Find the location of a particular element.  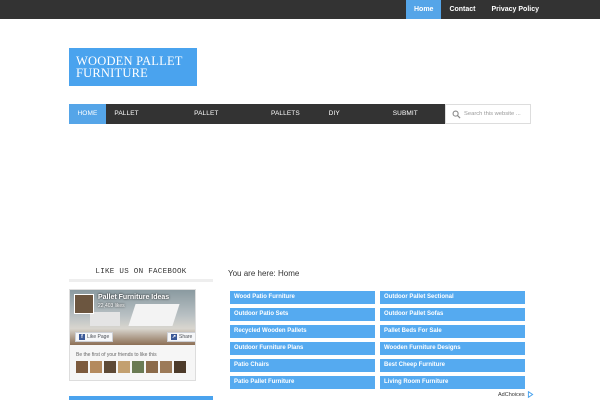

link-tile: Living Room Furniture is located at coordinates (452, 382).